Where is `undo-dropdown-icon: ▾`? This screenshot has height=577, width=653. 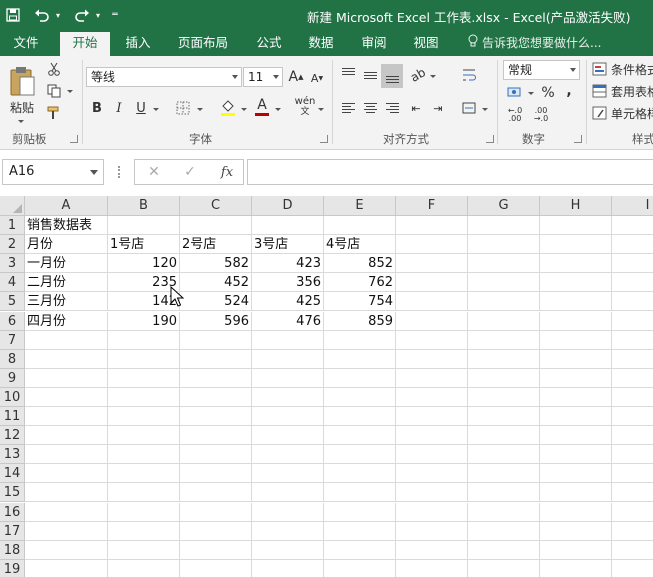 undo-dropdown-icon: ▾ is located at coordinates (58, 15).